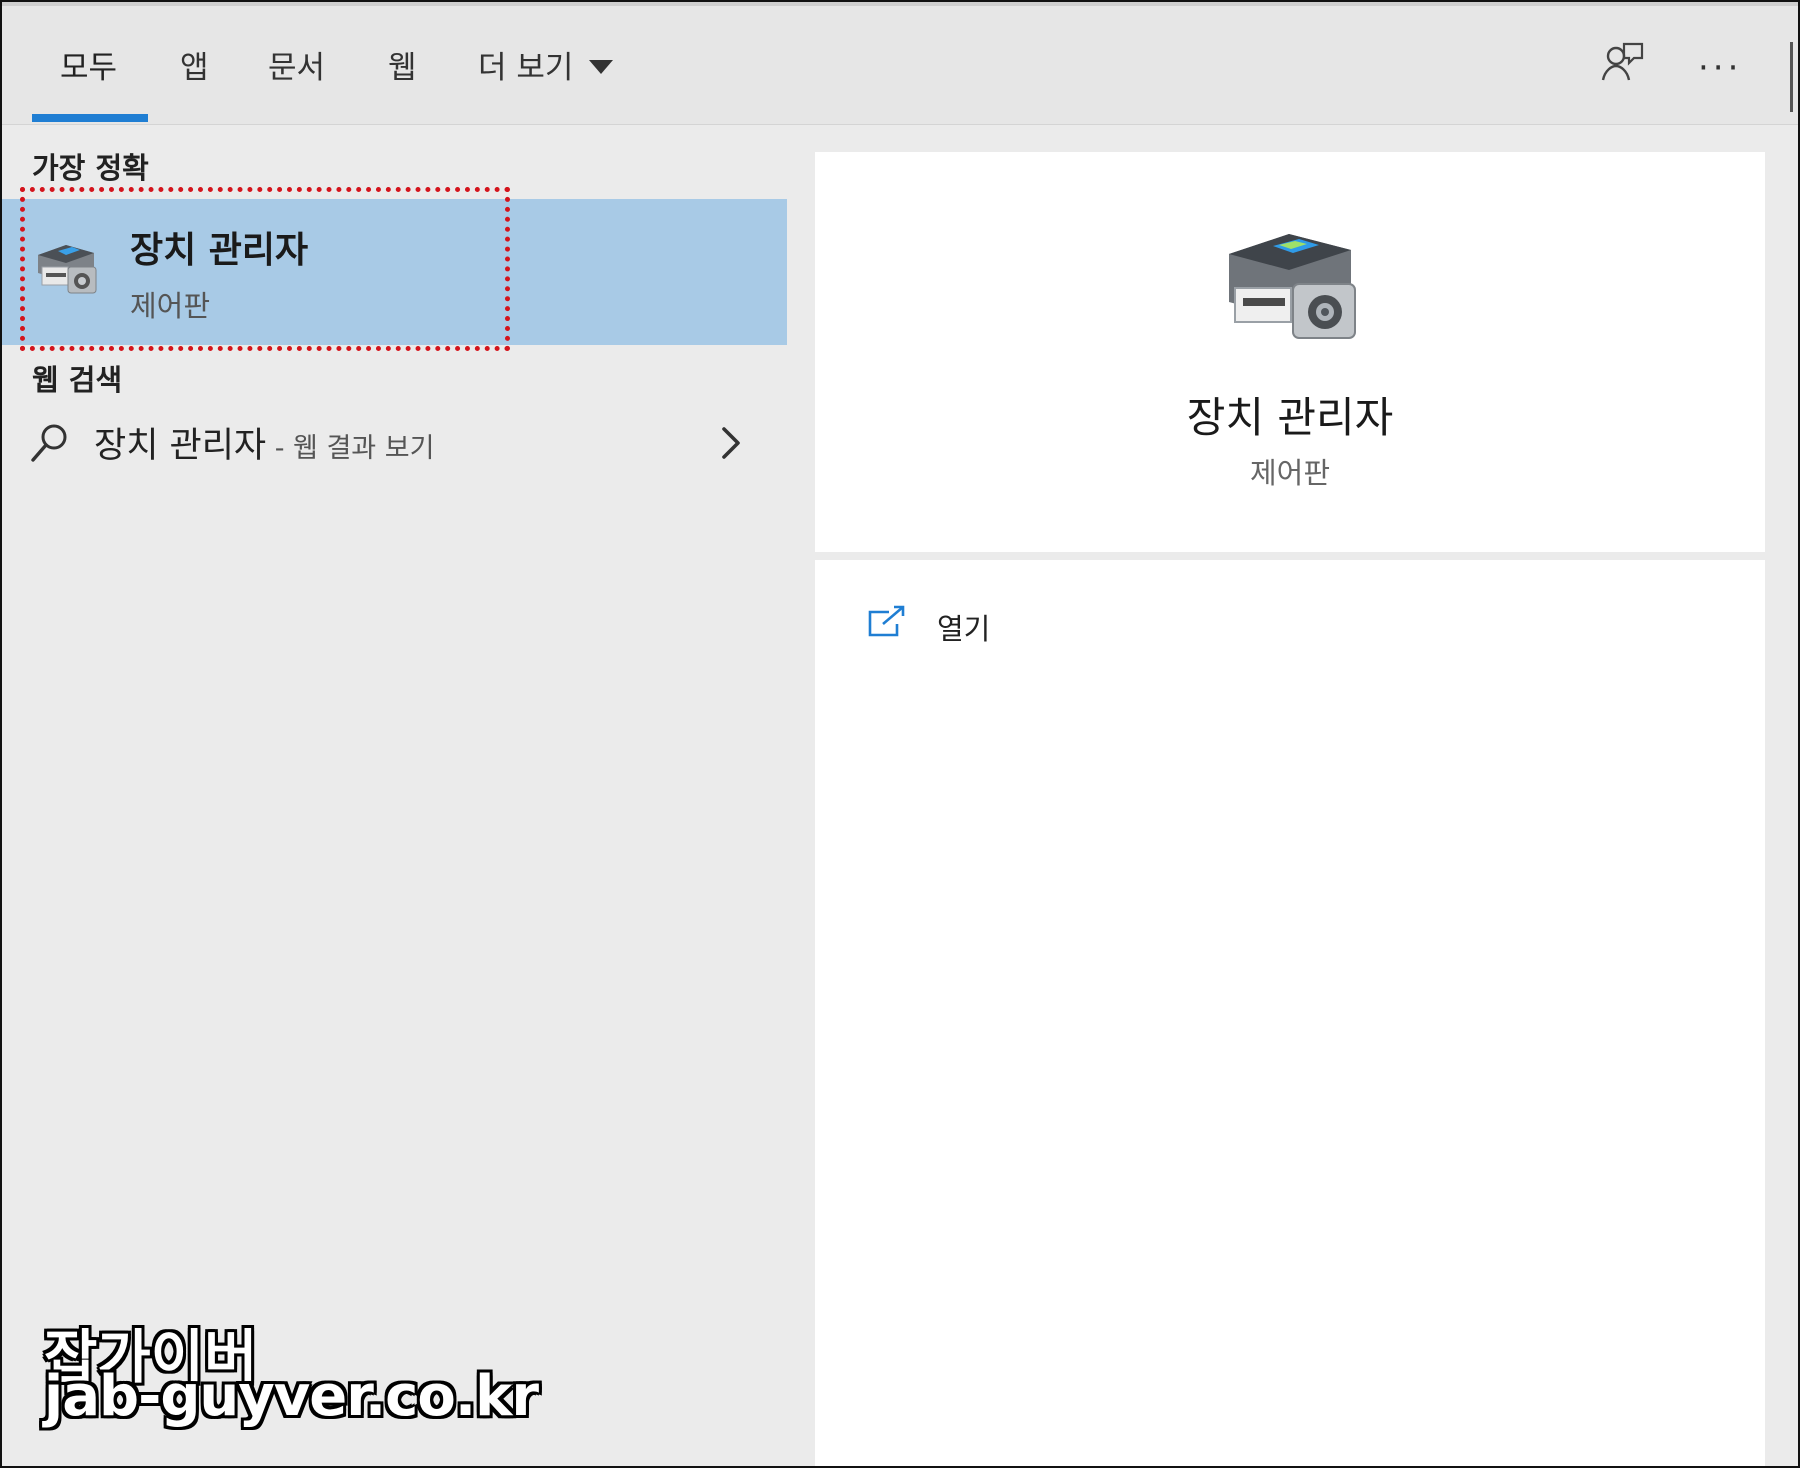 Image resolution: width=1800 pixels, height=1468 pixels. Describe the element at coordinates (1290, 473) in the screenshot. I see `detail-subtitle: 제어판` at that location.